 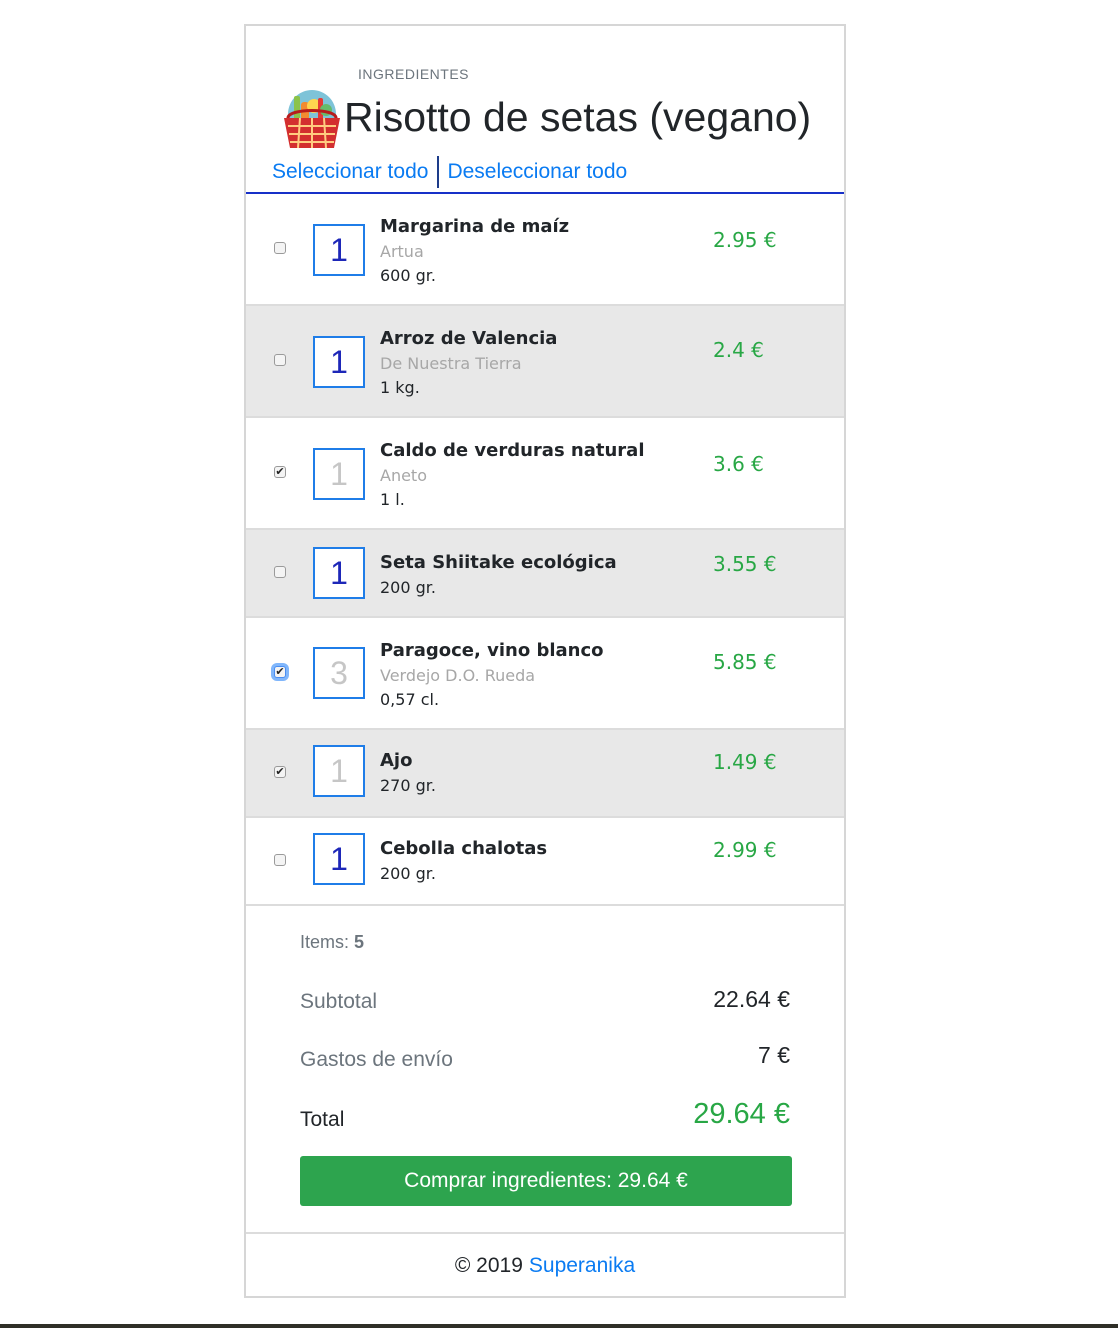 I want to click on total-label: Total, so click(x=322, y=1119).